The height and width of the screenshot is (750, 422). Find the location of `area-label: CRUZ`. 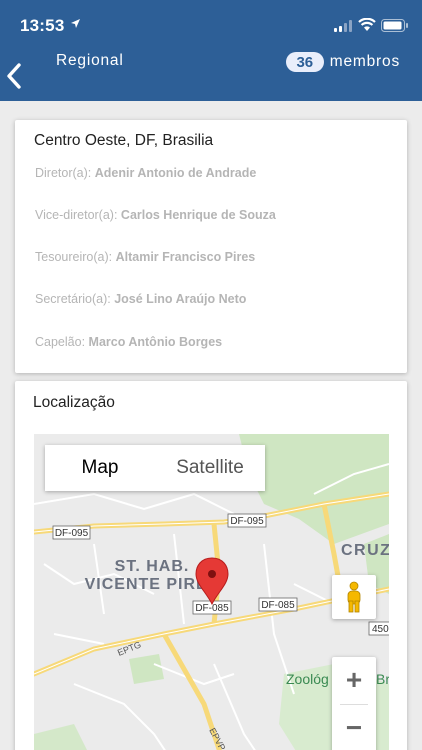

area-label: CRUZ is located at coordinates (365, 550).